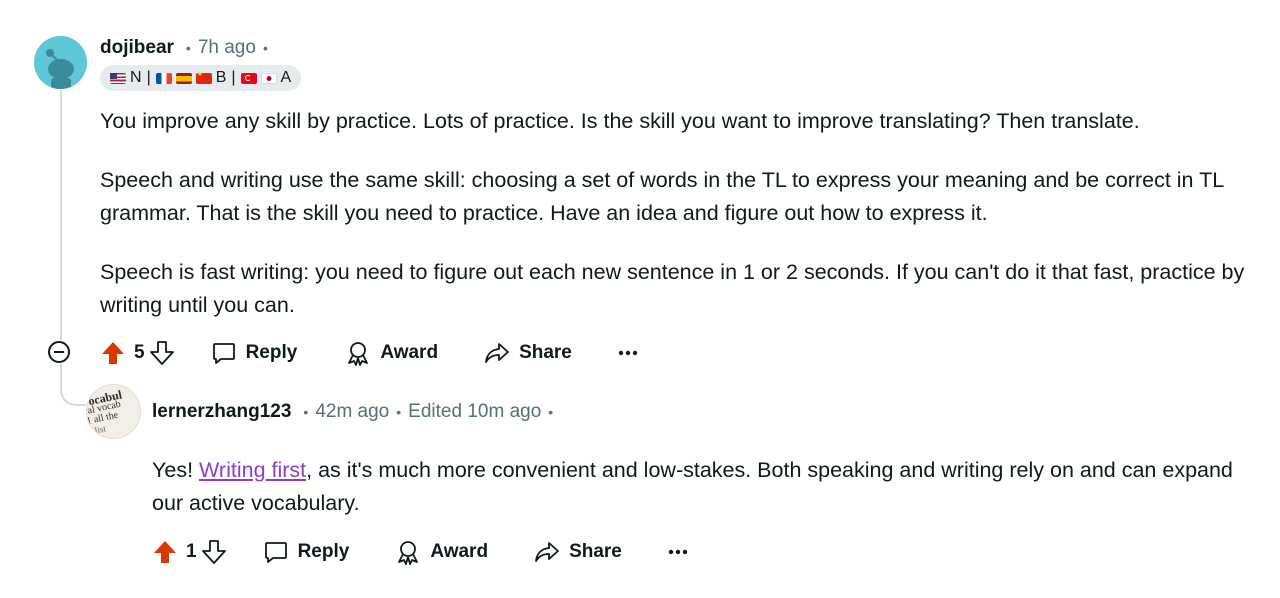 The width and height of the screenshot is (1280, 598). I want to click on vote-controls: 5, so click(137, 353).